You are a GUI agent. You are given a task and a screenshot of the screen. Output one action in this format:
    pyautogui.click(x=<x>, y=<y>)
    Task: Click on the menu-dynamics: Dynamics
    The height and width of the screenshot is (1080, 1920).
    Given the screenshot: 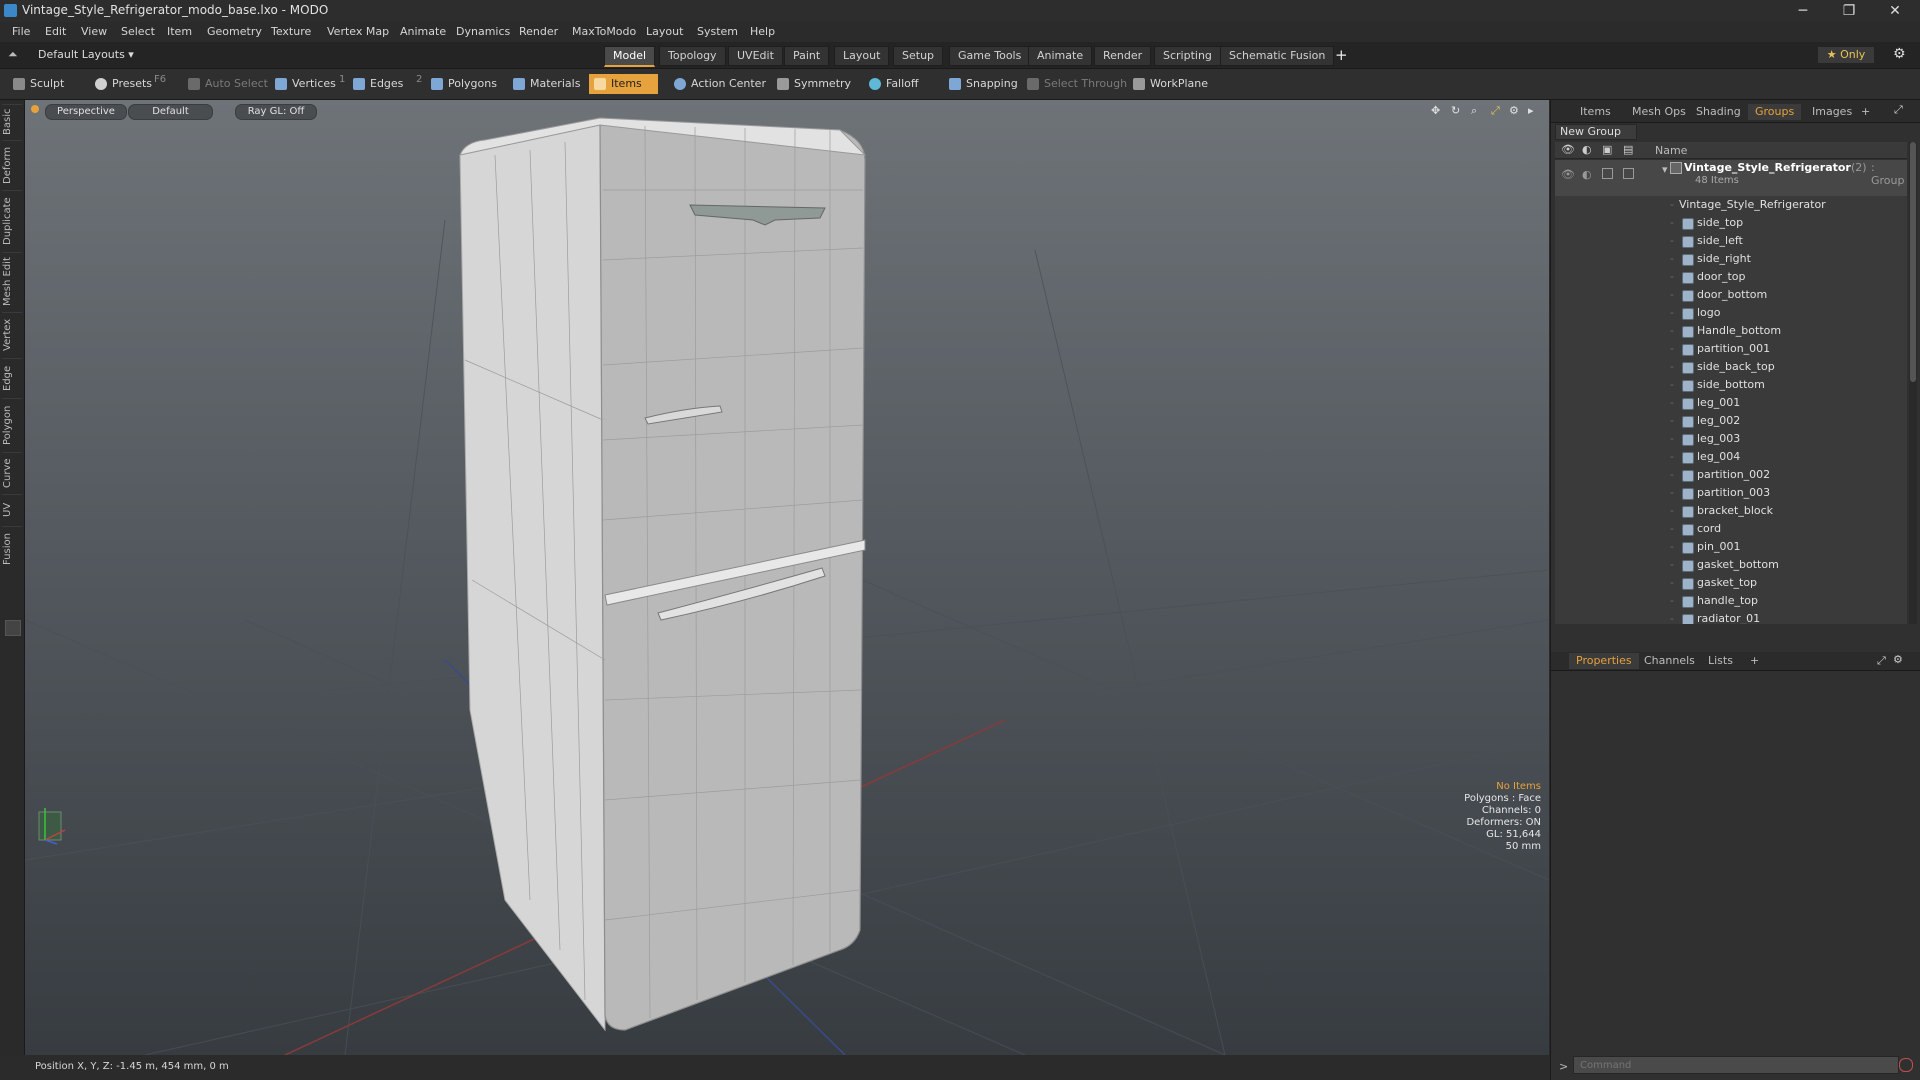 What is the action you would take?
    pyautogui.click(x=483, y=31)
    